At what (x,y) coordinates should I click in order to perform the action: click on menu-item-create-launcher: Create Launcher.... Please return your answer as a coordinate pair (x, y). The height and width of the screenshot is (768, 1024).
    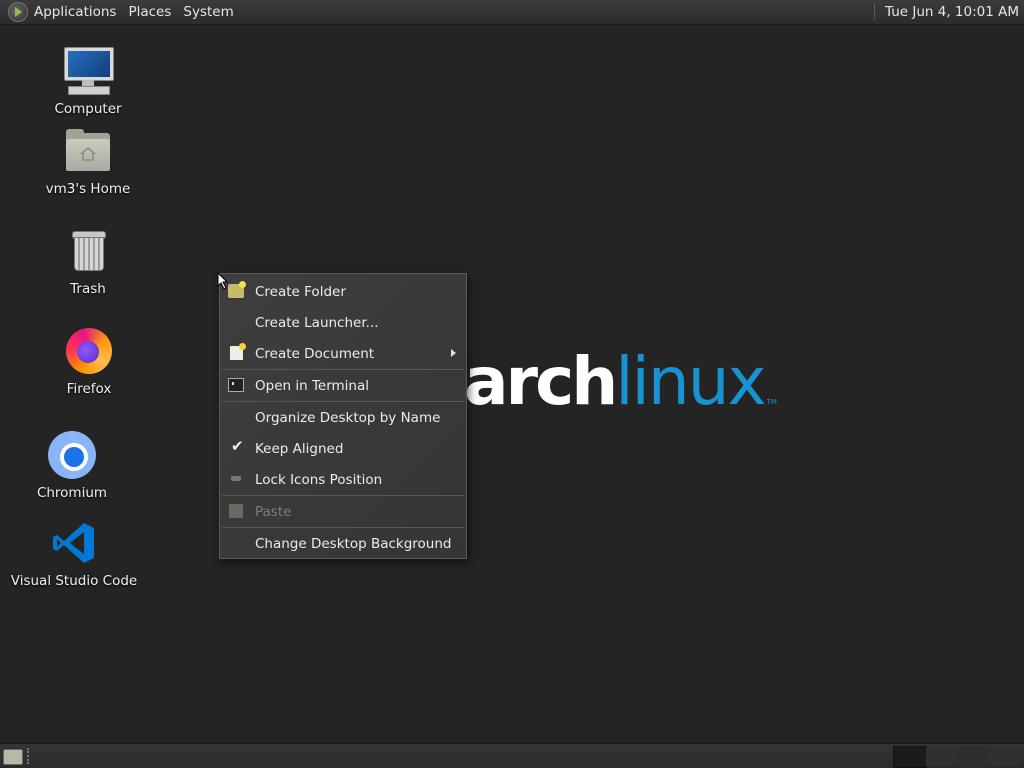
    Looking at the image, I should click on (343, 322).